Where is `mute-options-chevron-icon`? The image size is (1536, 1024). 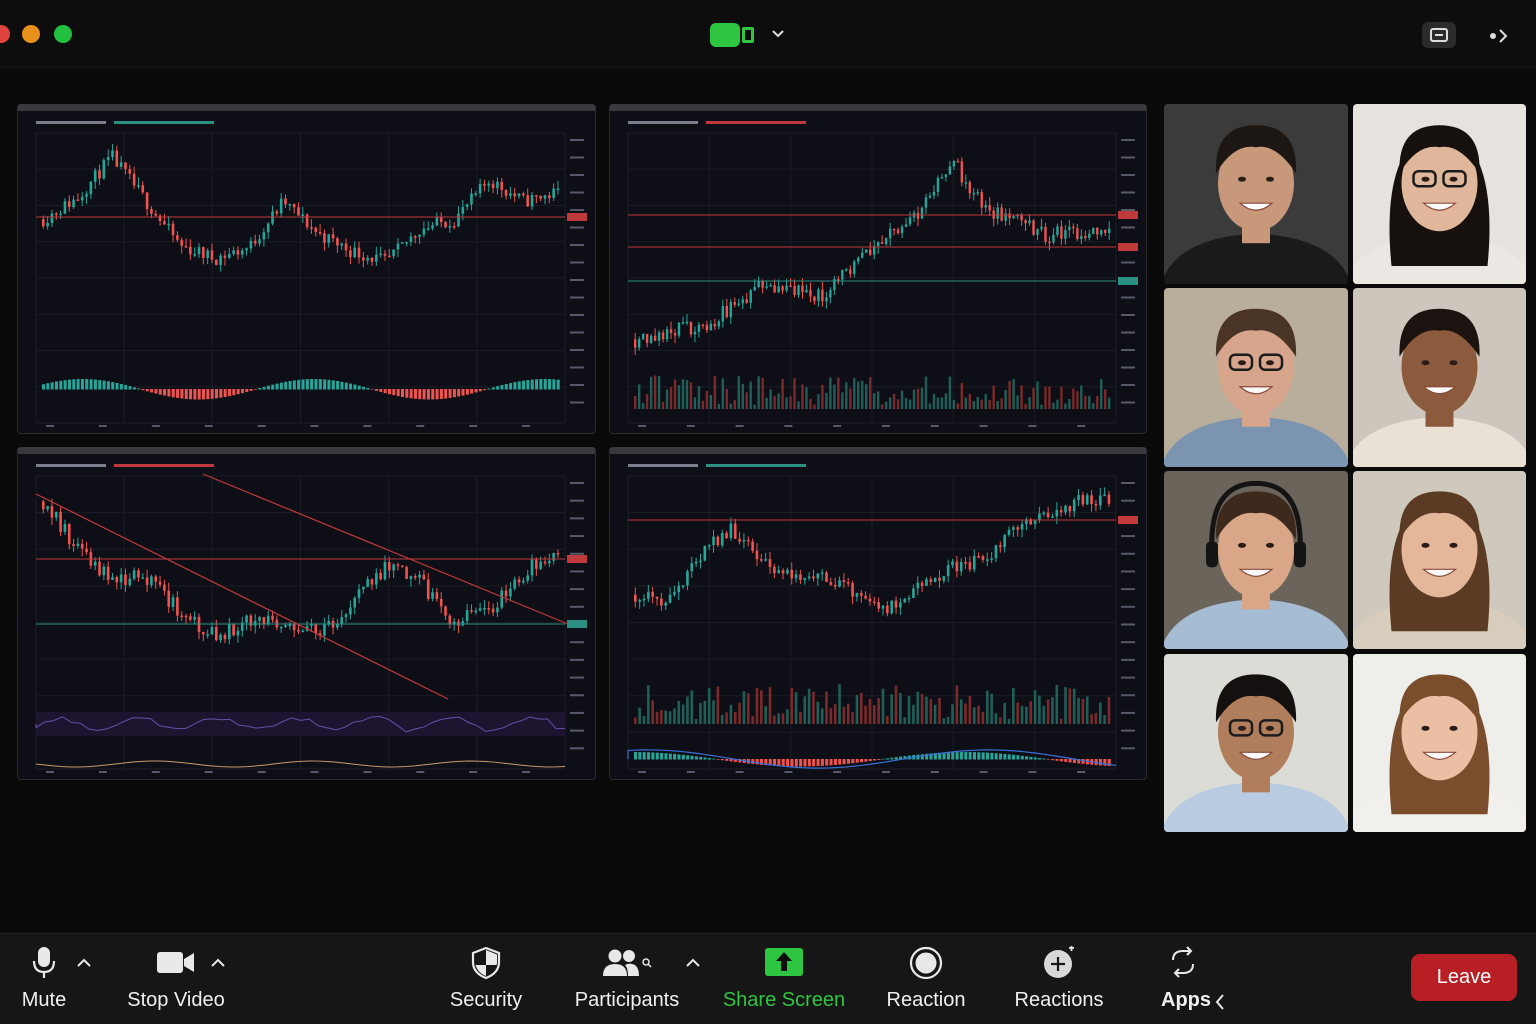 mute-options-chevron-icon is located at coordinates (84, 963).